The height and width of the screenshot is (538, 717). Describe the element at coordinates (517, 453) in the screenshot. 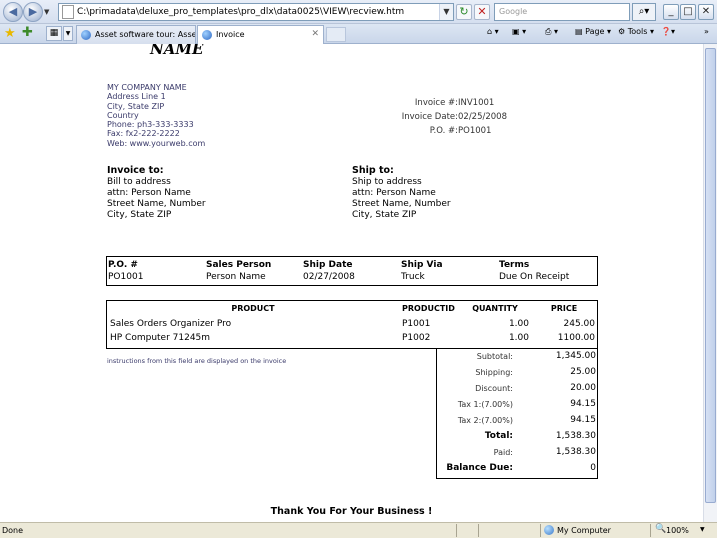

I see `paid-row: Paid: 1,538.30` at that location.